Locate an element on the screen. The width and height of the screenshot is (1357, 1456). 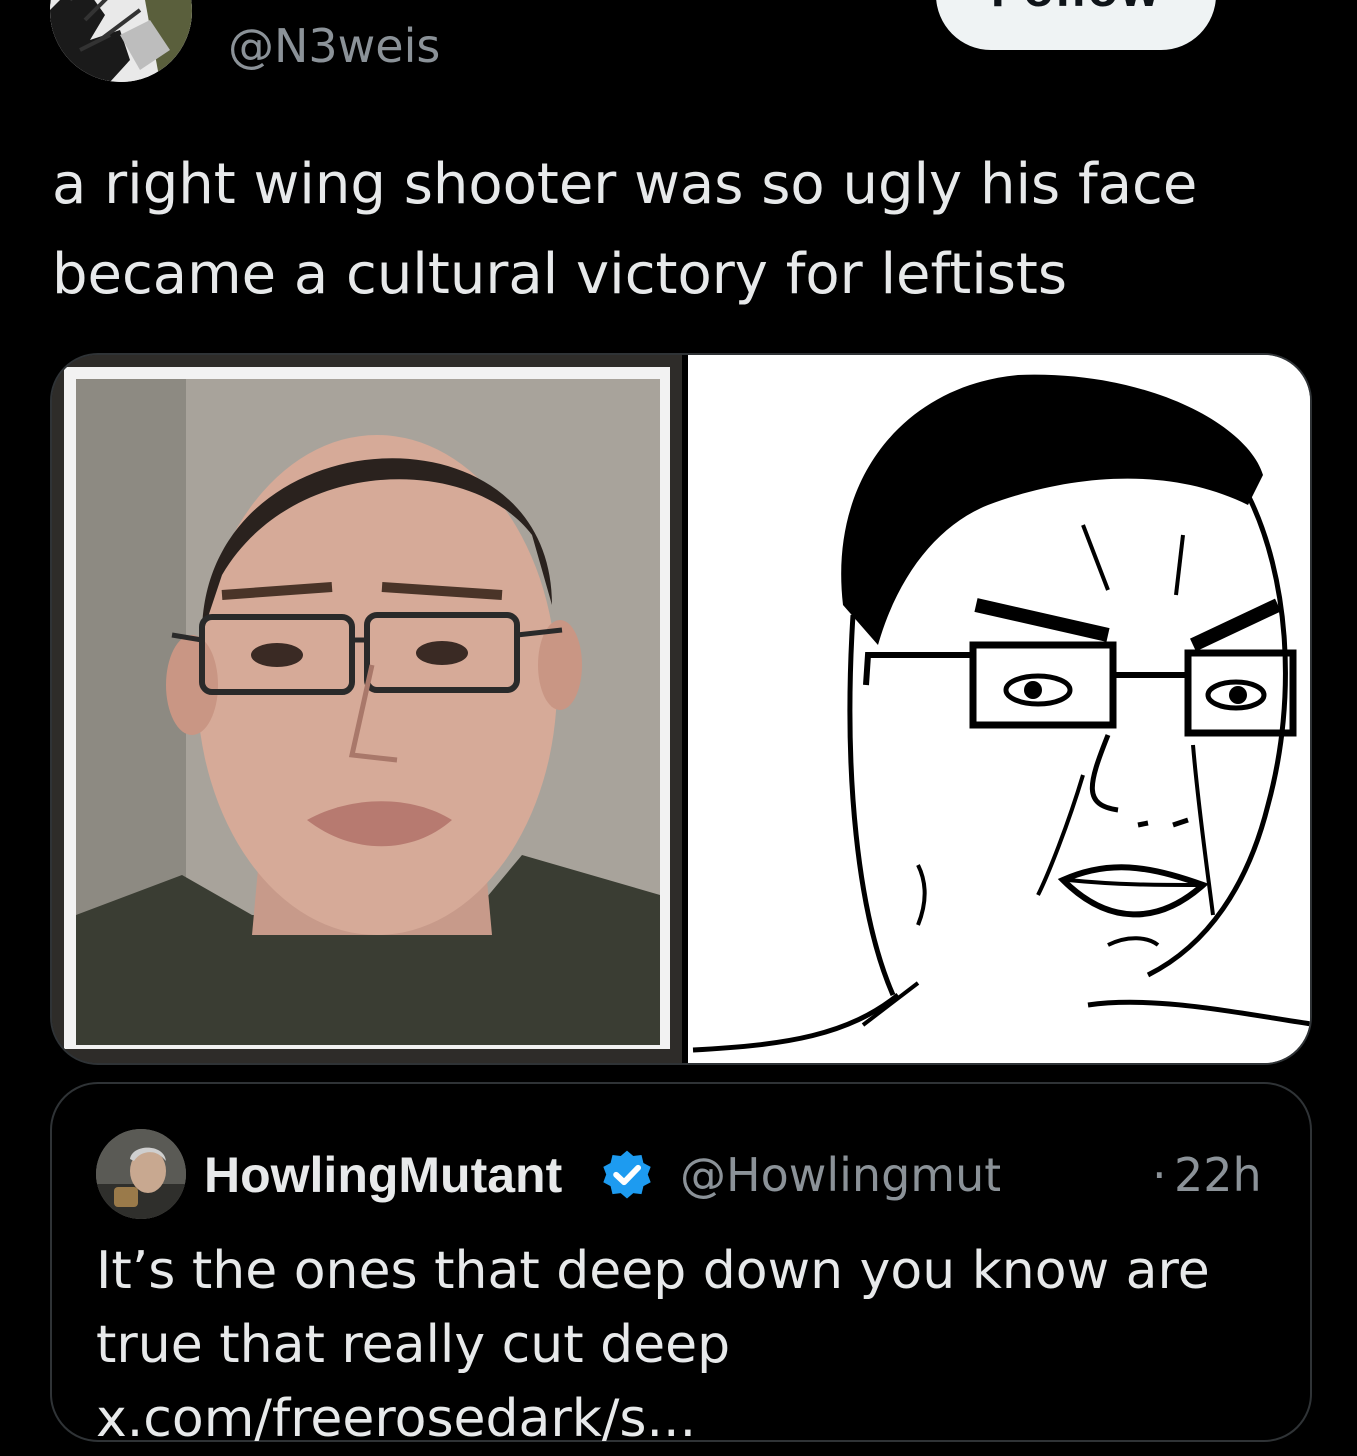
author-avatar is located at coordinates (121, 41).